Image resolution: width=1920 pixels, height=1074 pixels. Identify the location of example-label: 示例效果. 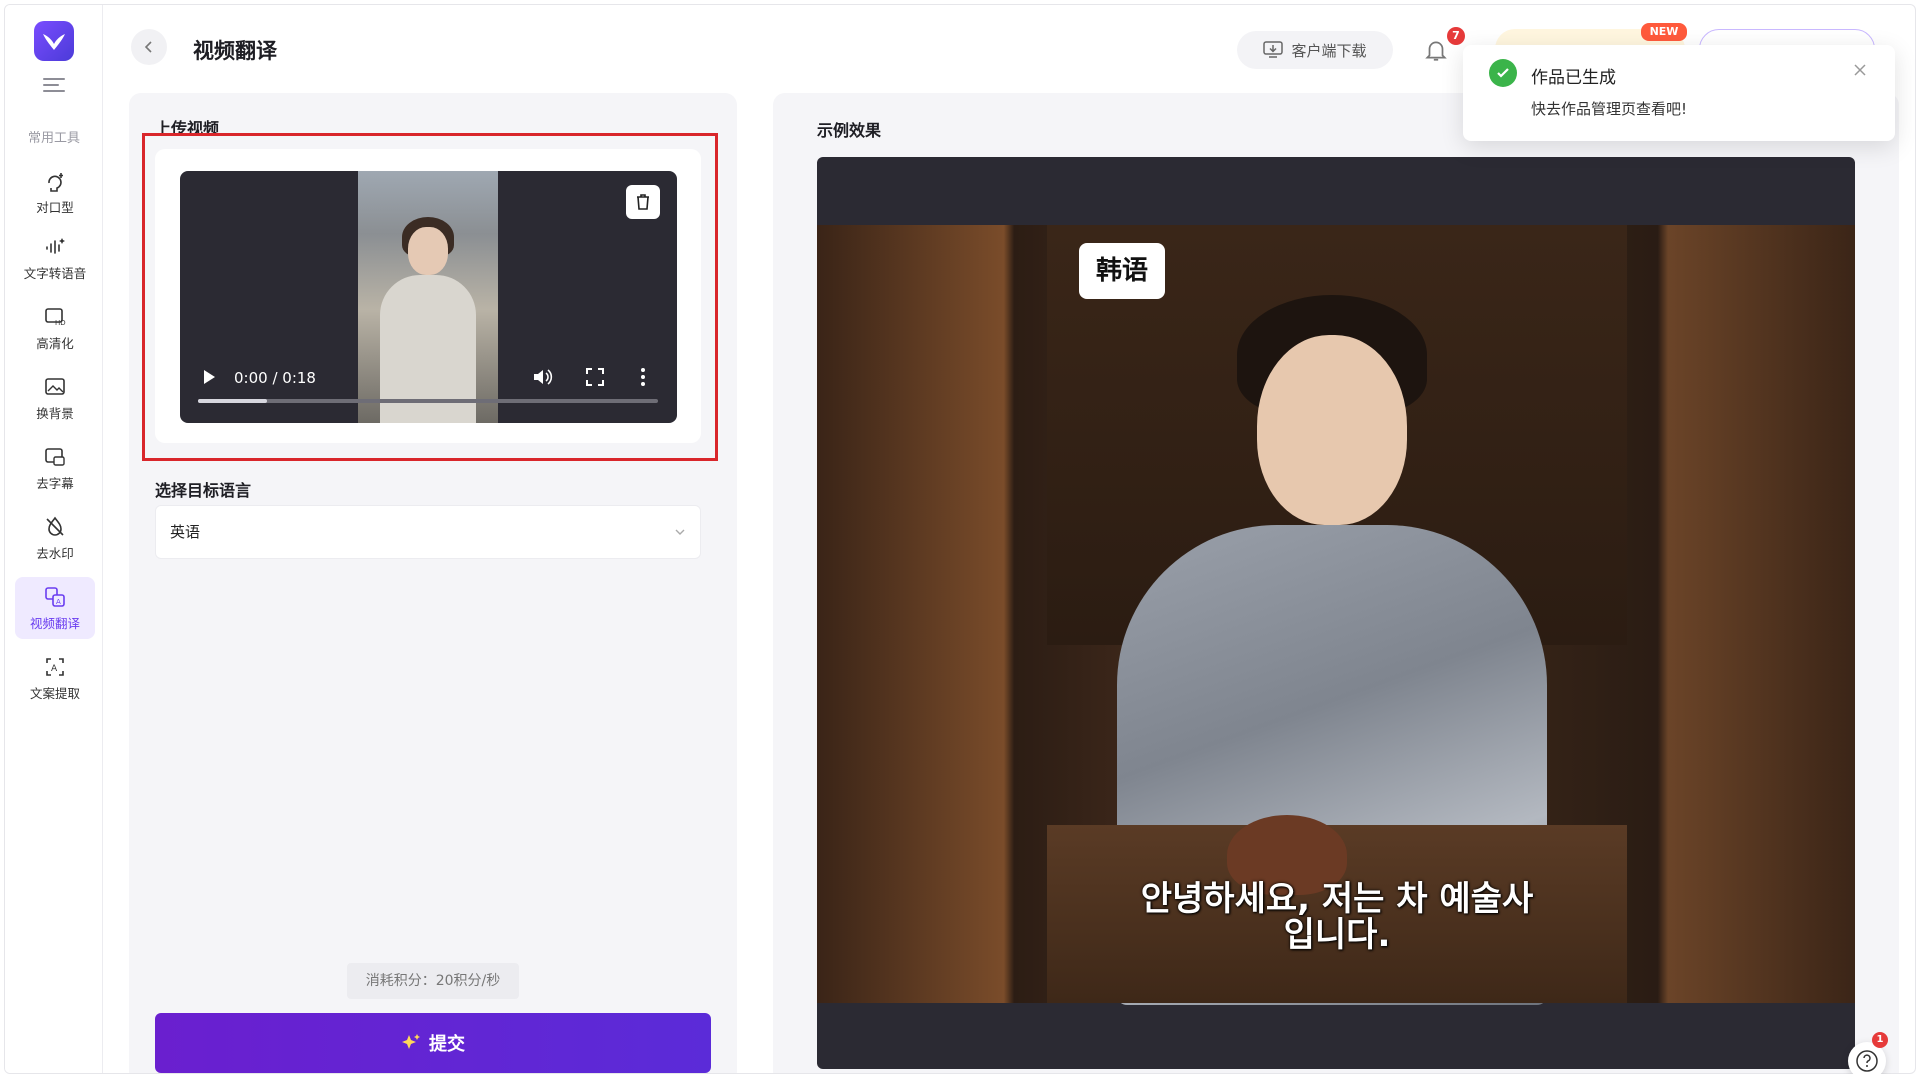
(849, 130).